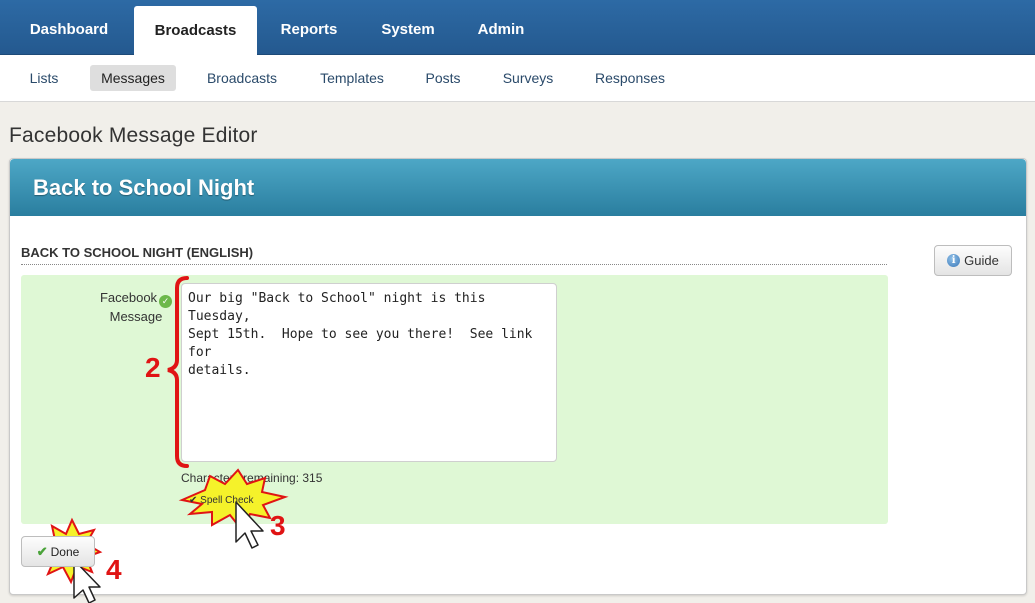  Describe the element at coordinates (69, 27) in the screenshot. I see `tab-dashboard: Dashboard` at that location.